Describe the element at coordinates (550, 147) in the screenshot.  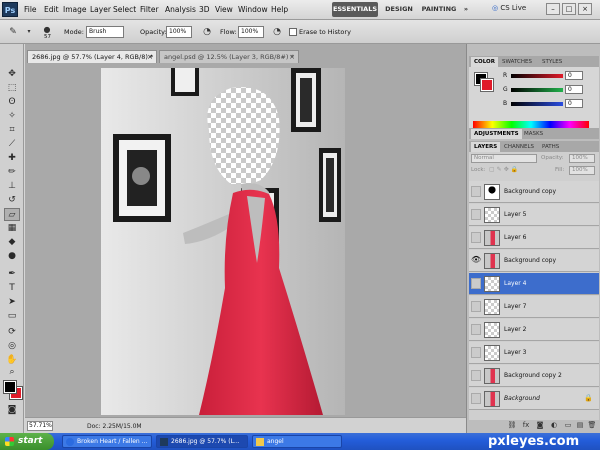
I see `tab-paths: PATHS` at that location.